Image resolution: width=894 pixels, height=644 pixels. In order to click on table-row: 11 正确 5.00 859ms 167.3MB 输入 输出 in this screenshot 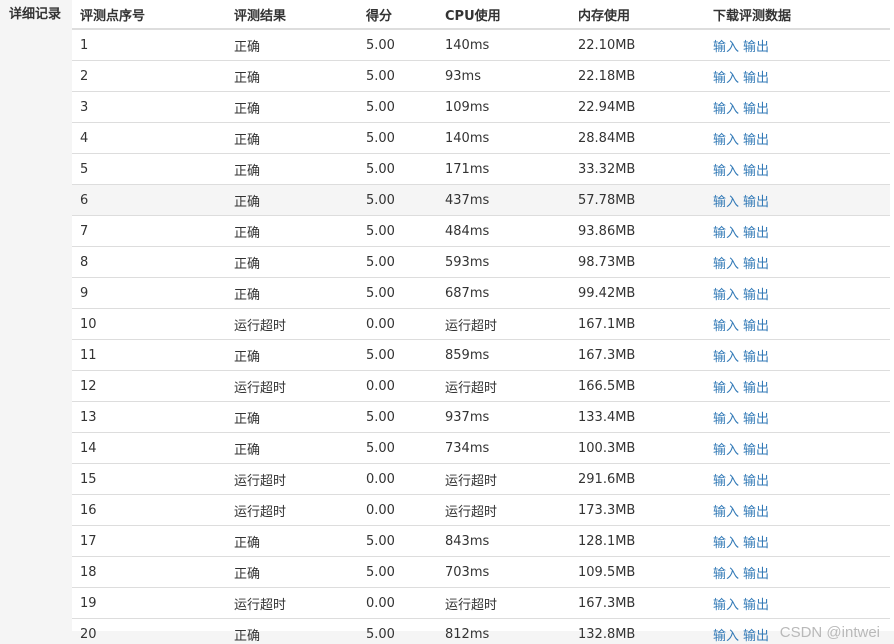, I will do `click(481, 355)`.